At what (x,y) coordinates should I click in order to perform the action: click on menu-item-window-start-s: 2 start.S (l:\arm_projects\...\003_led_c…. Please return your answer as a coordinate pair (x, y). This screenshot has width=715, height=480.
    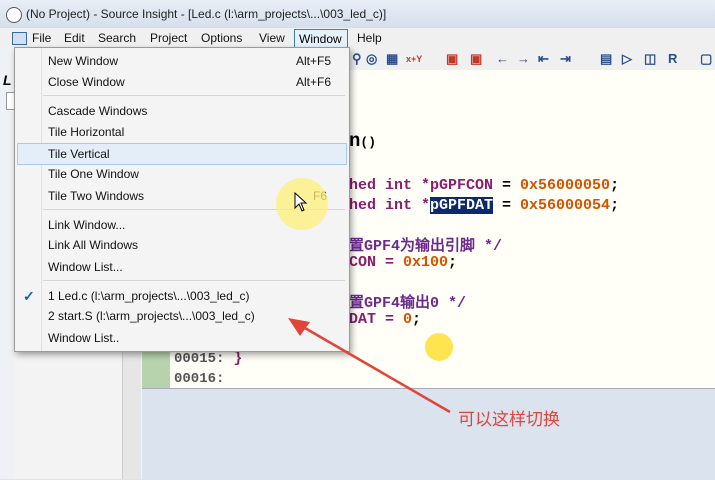
    Looking at the image, I should click on (151, 316).